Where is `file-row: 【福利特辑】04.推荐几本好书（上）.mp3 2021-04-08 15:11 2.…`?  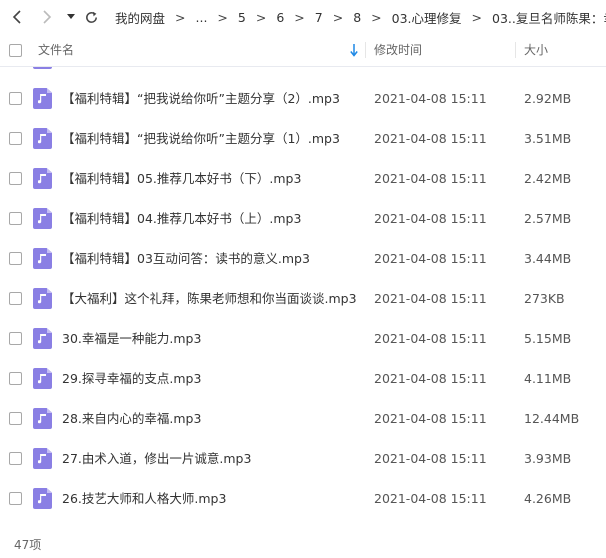
file-row: 【福利特辑】04.推荐几本好书（上）.mp3 2021-04-08 15:11 2.… is located at coordinates (303, 219).